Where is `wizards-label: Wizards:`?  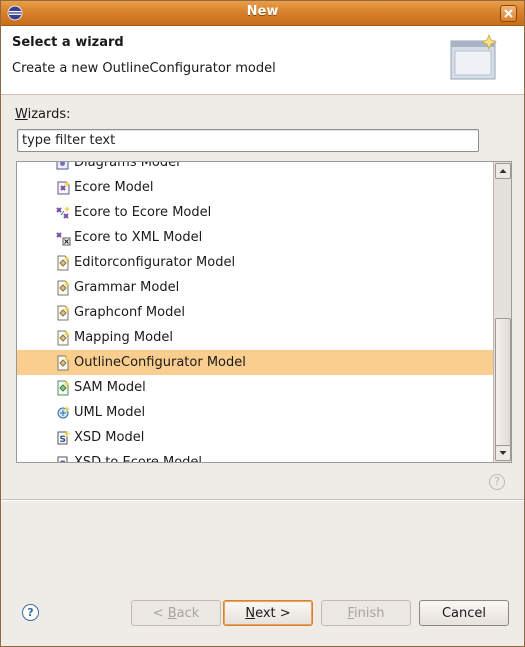 wizards-label: Wizards: is located at coordinates (43, 114).